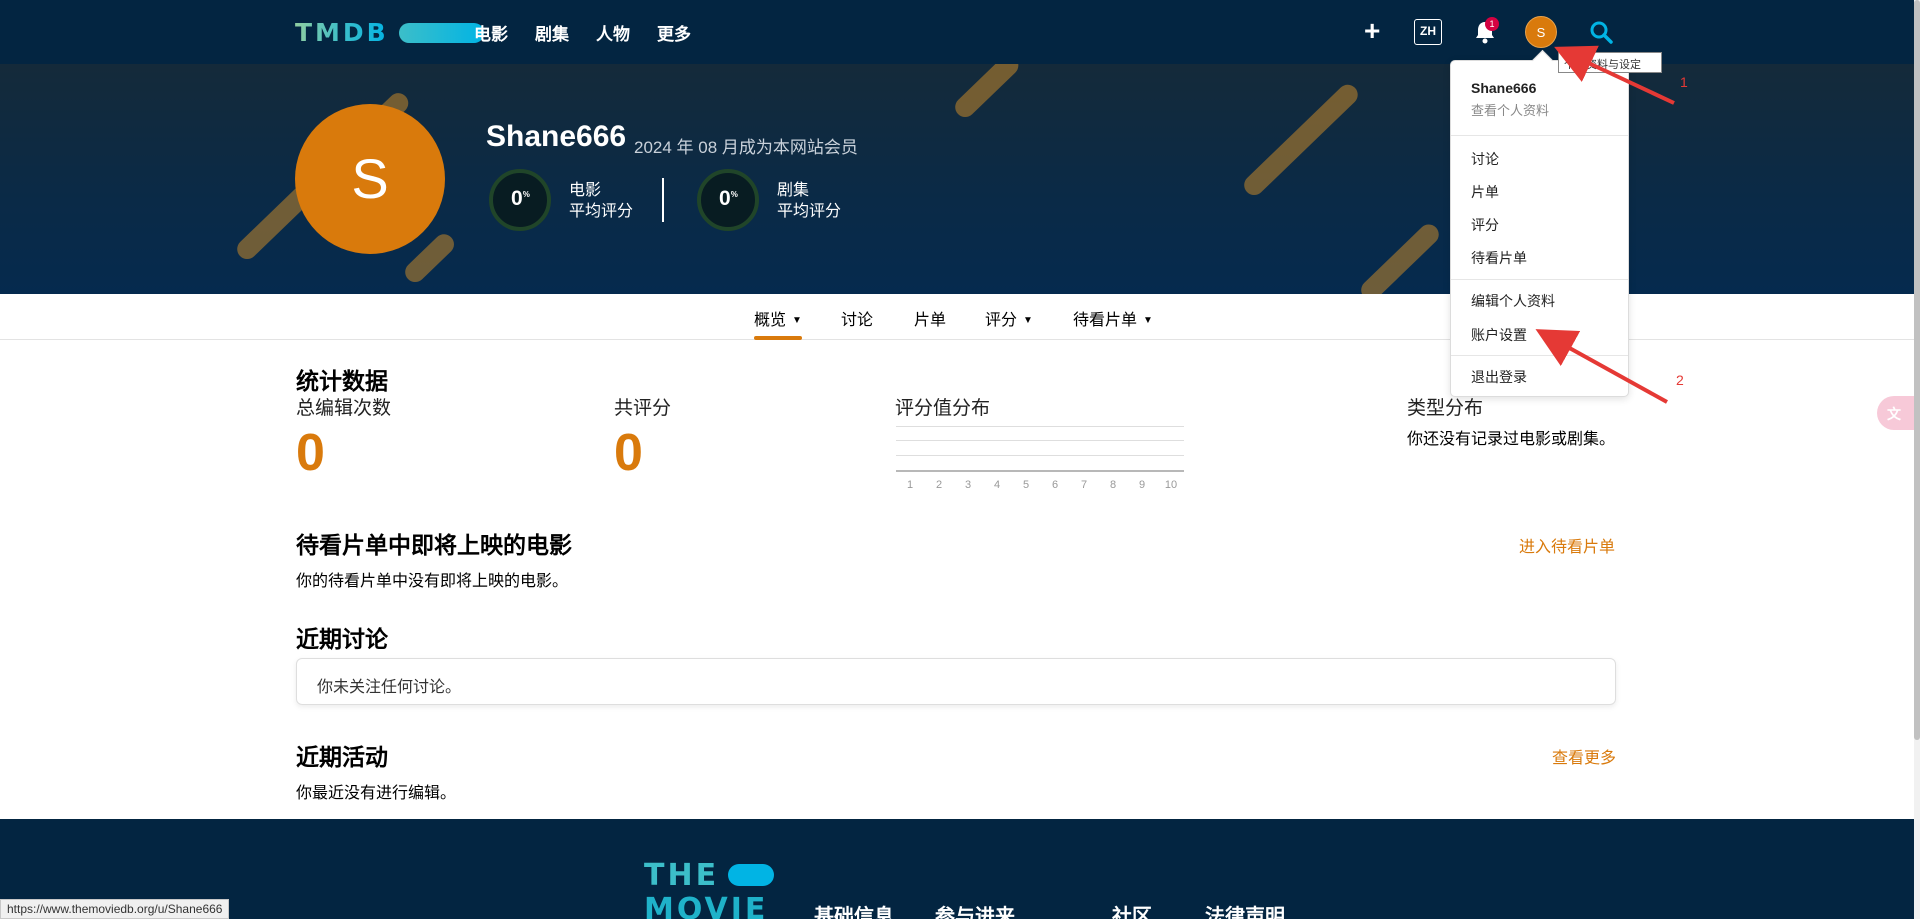  What do you see at coordinates (1171, 485) in the screenshot?
I see `hist-tick-label: 10` at bounding box center [1171, 485].